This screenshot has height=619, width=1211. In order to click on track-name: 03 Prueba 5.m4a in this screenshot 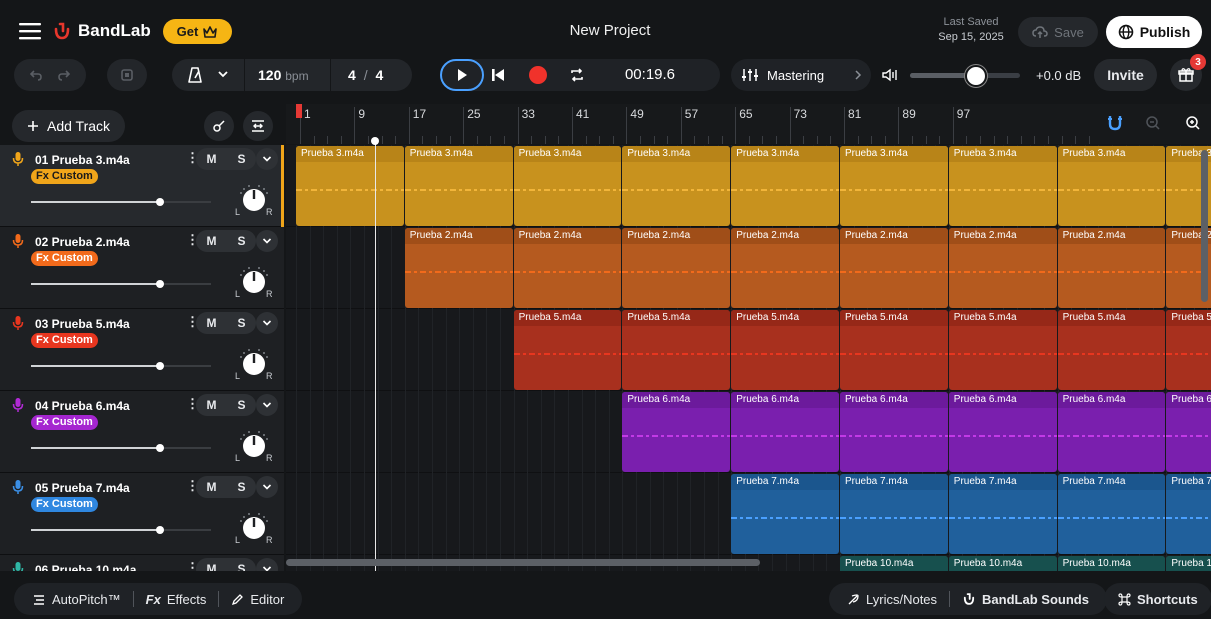, I will do `click(82, 324)`.